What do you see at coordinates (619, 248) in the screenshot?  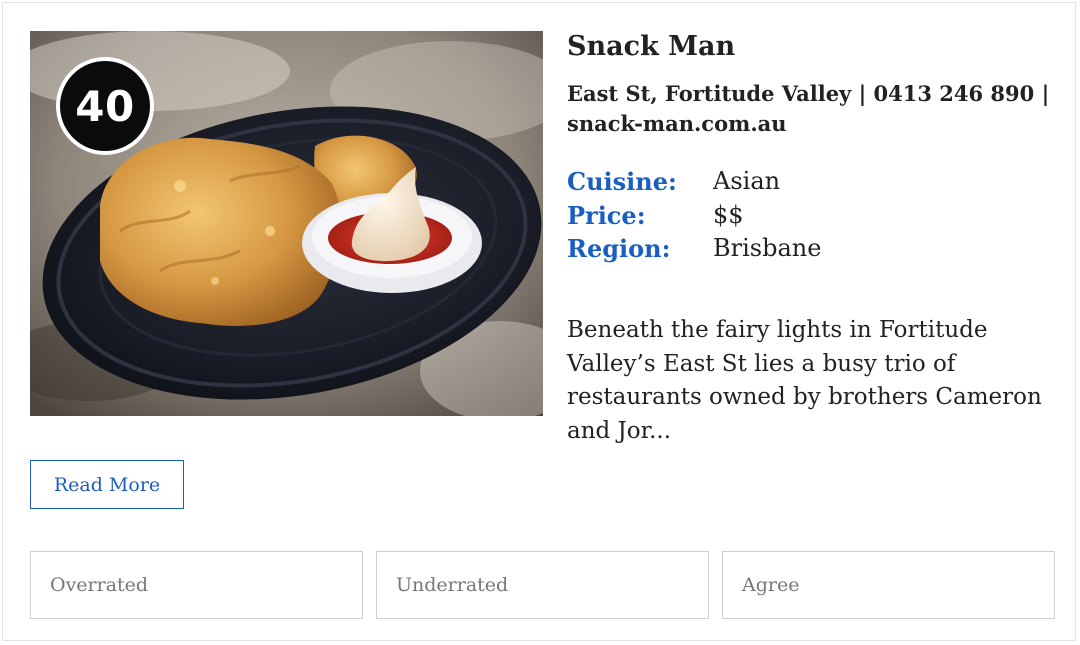 I see `detail-label: Region:` at bounding box center [619, 248].